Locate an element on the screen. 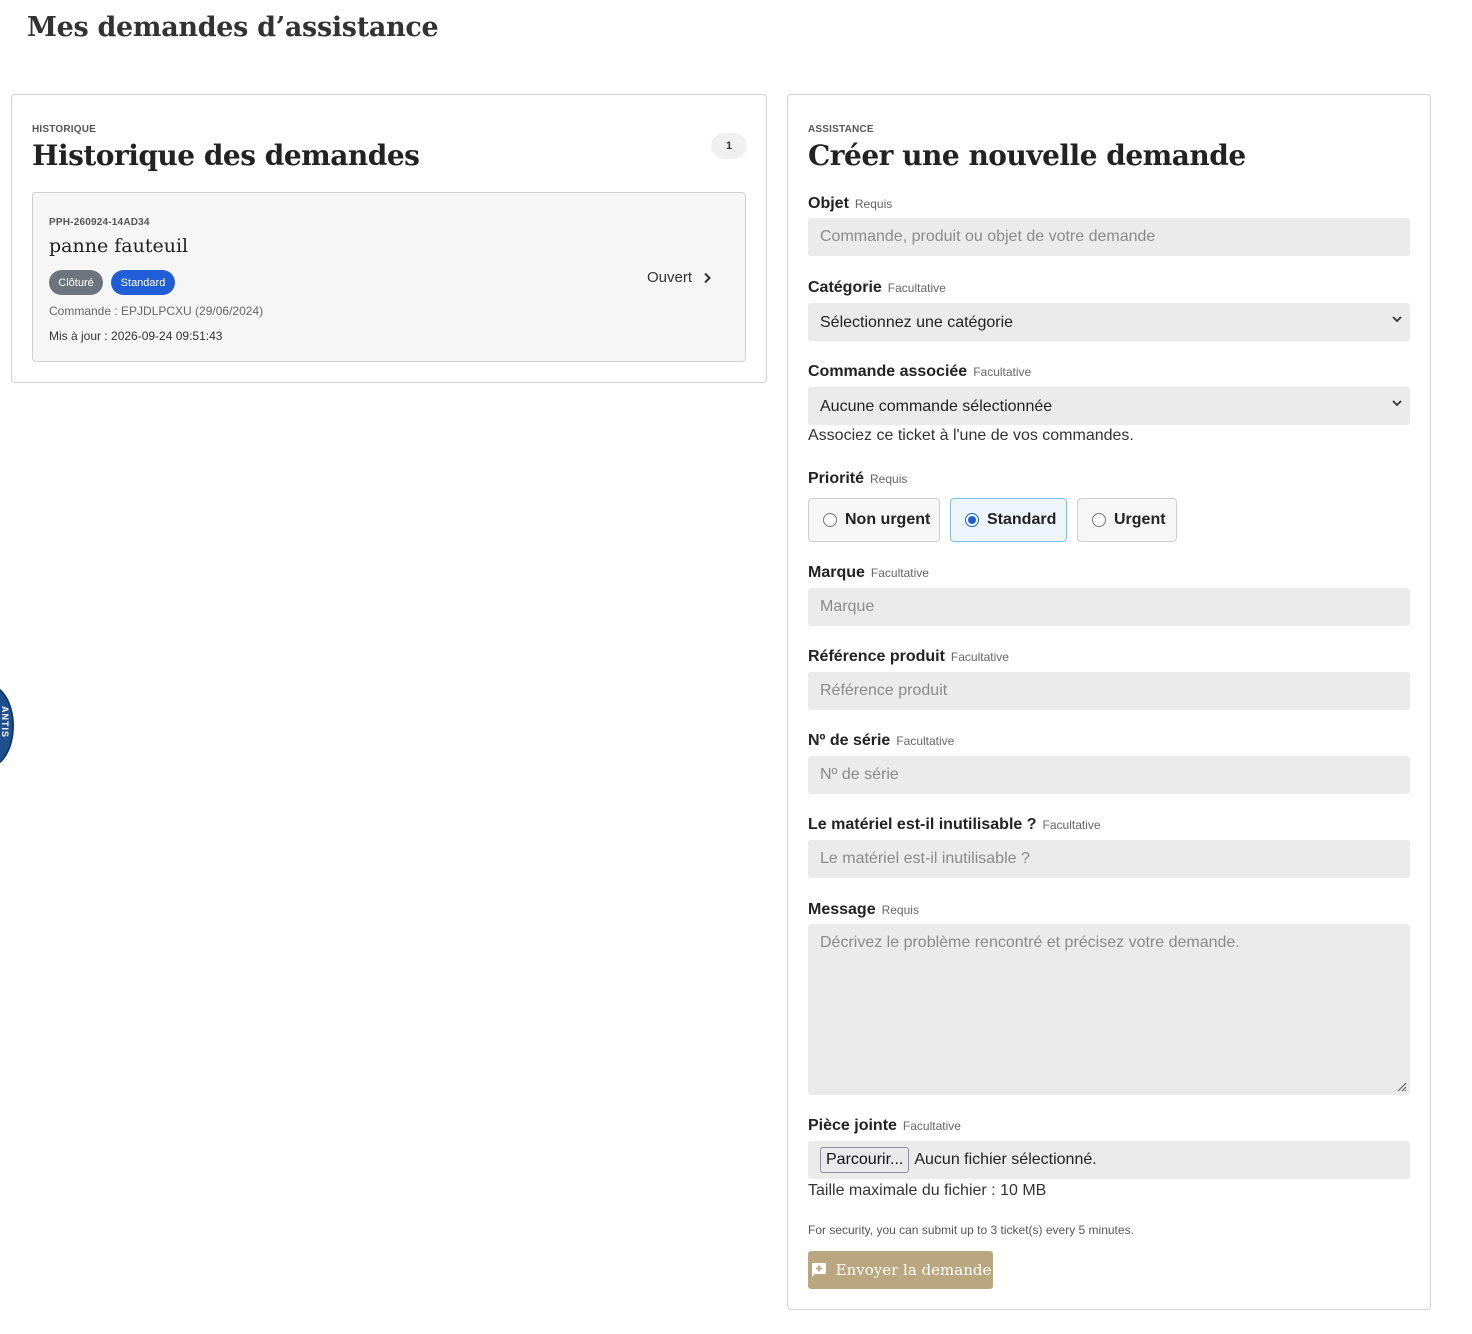 The image size is (1472, 1334). unusable-label-text: Le matériel est-il inutilisable ? is located at coordinates (922, 824).